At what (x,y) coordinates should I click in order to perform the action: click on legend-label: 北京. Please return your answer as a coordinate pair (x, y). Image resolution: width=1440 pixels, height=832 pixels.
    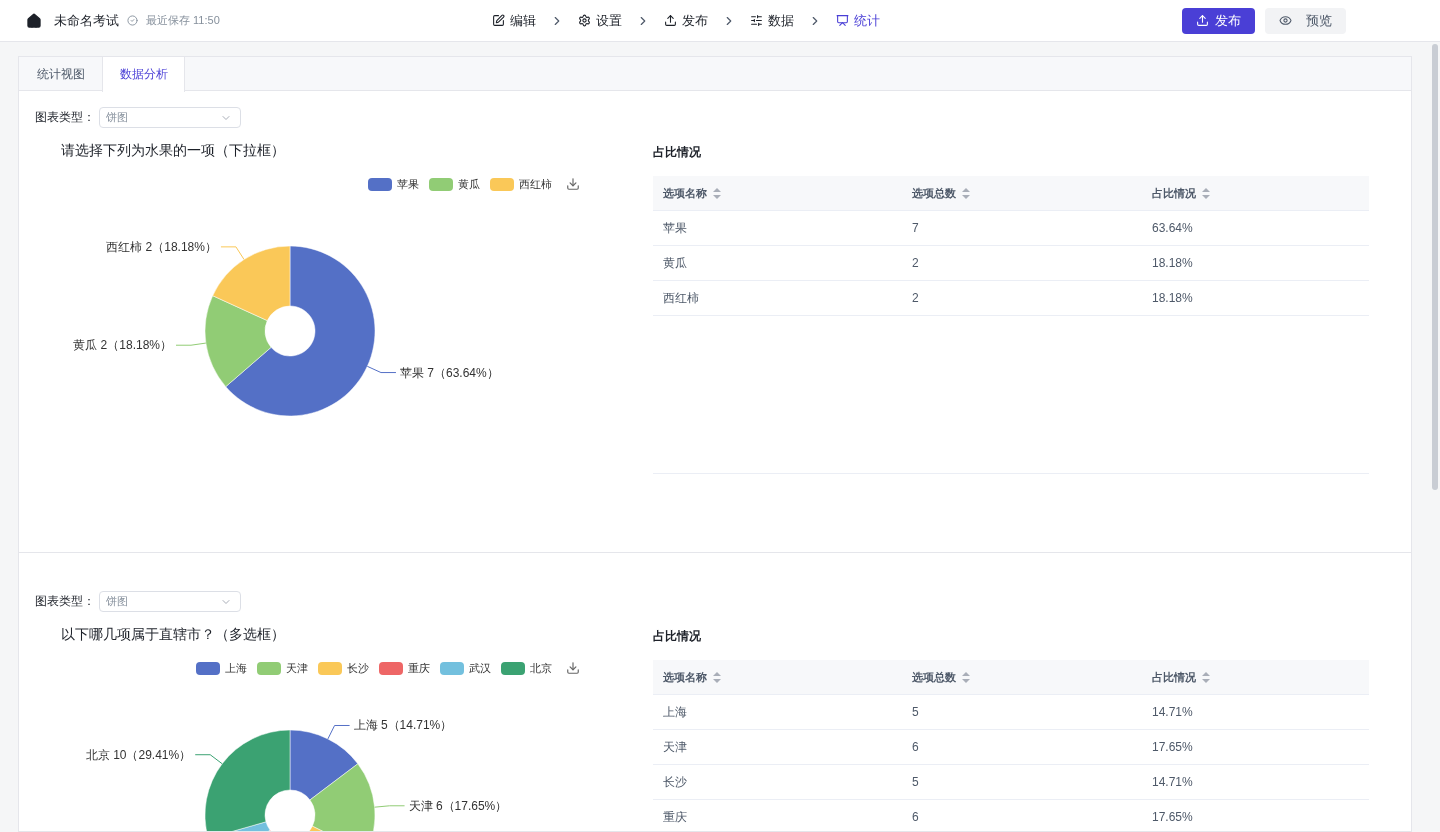
    Looking at the image, I should click on (541, 668).